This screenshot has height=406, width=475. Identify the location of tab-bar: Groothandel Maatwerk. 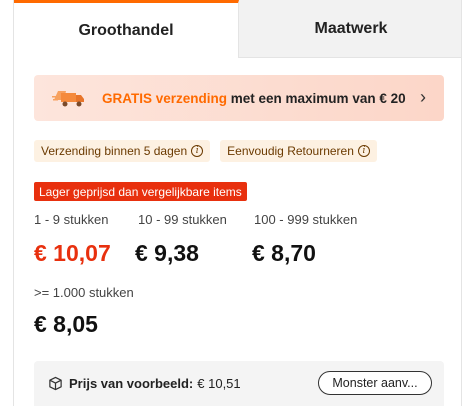
(237, 29).